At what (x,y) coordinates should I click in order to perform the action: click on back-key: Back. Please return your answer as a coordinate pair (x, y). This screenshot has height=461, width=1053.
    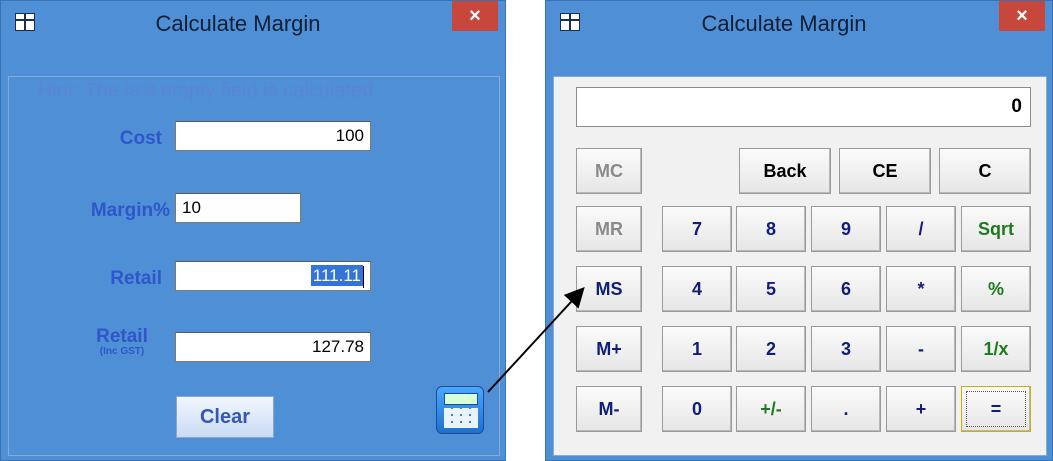
    Looking at the image, I should click on (785, 171).